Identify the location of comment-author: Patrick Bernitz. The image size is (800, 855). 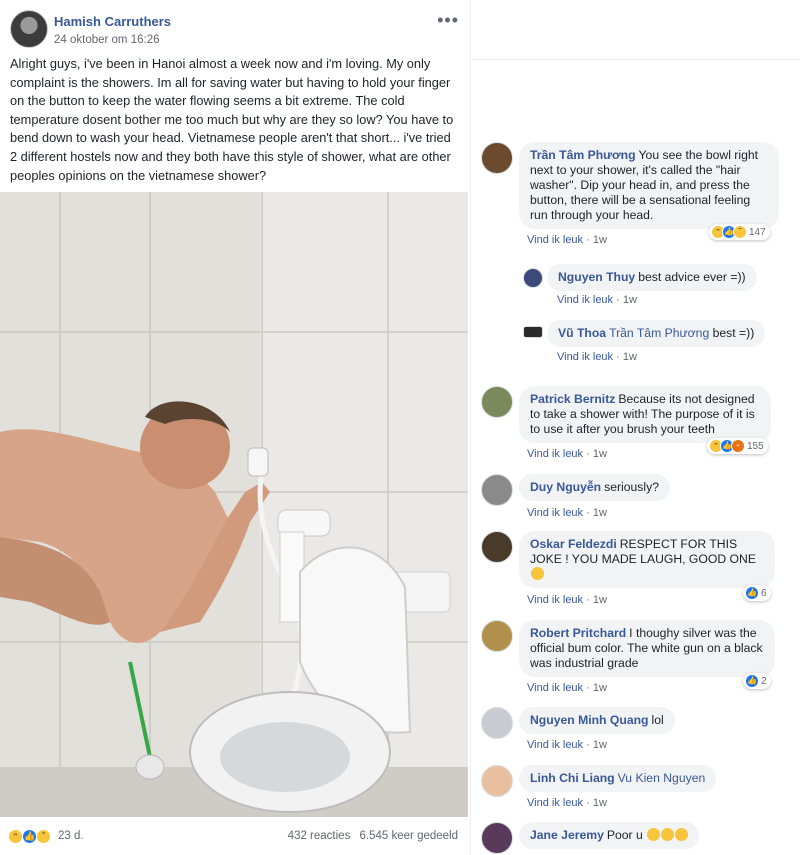
(572, 399).